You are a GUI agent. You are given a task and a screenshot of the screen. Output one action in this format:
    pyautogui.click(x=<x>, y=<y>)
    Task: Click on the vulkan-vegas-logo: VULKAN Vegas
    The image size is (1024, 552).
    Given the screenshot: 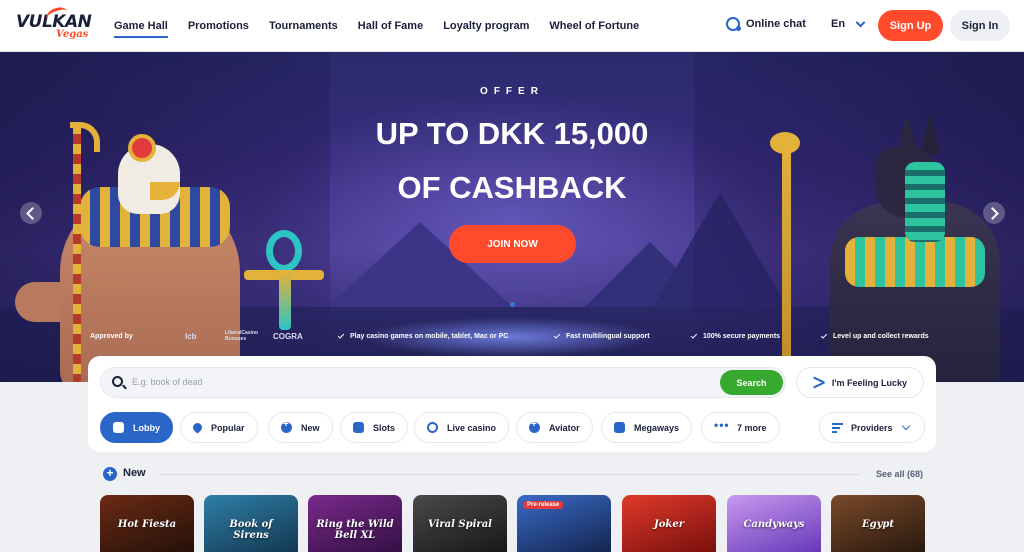 What is the action you would take?
    pyautogui.click(x=56, y=24)
    